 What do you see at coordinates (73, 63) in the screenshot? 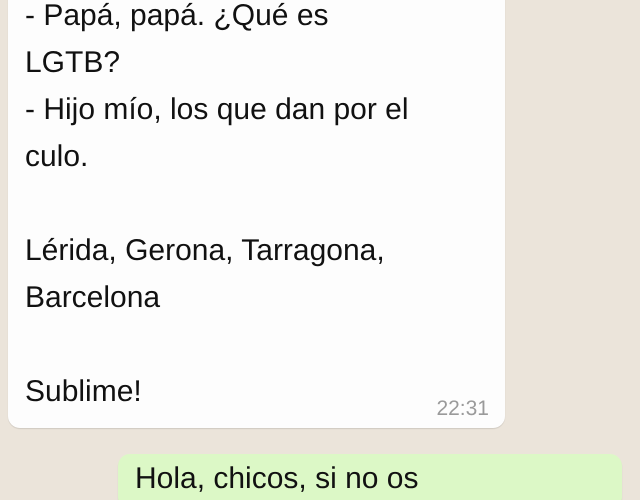
I see `message-text: LGTB?` at bounding box center [73, 63].